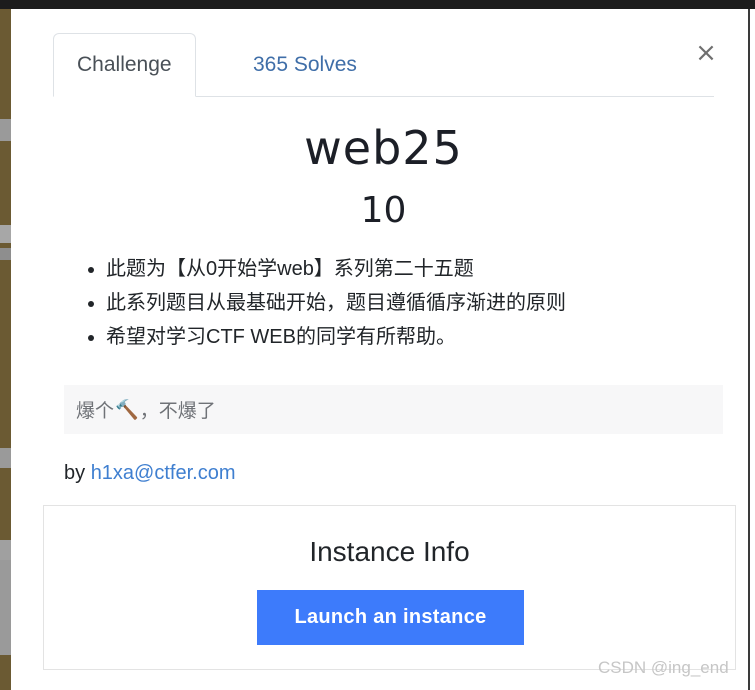  Describe the element at coordinates (393, 409) in the screenshot. I see `challenge-code-block: 爆个 🔨 ，不爆了` at that location.